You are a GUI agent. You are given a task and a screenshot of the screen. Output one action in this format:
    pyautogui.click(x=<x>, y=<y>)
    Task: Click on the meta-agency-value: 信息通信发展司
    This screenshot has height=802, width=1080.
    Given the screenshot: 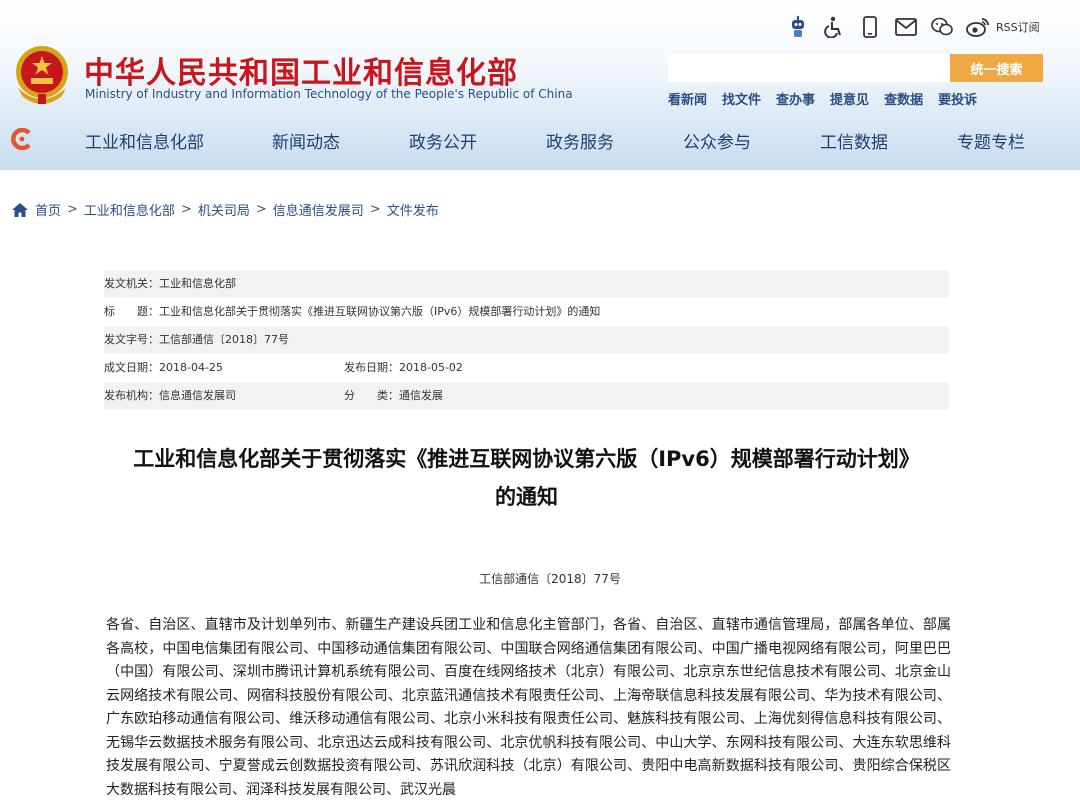 What is the action you would take?
    pyautogui.click(x=197, y=395)
    